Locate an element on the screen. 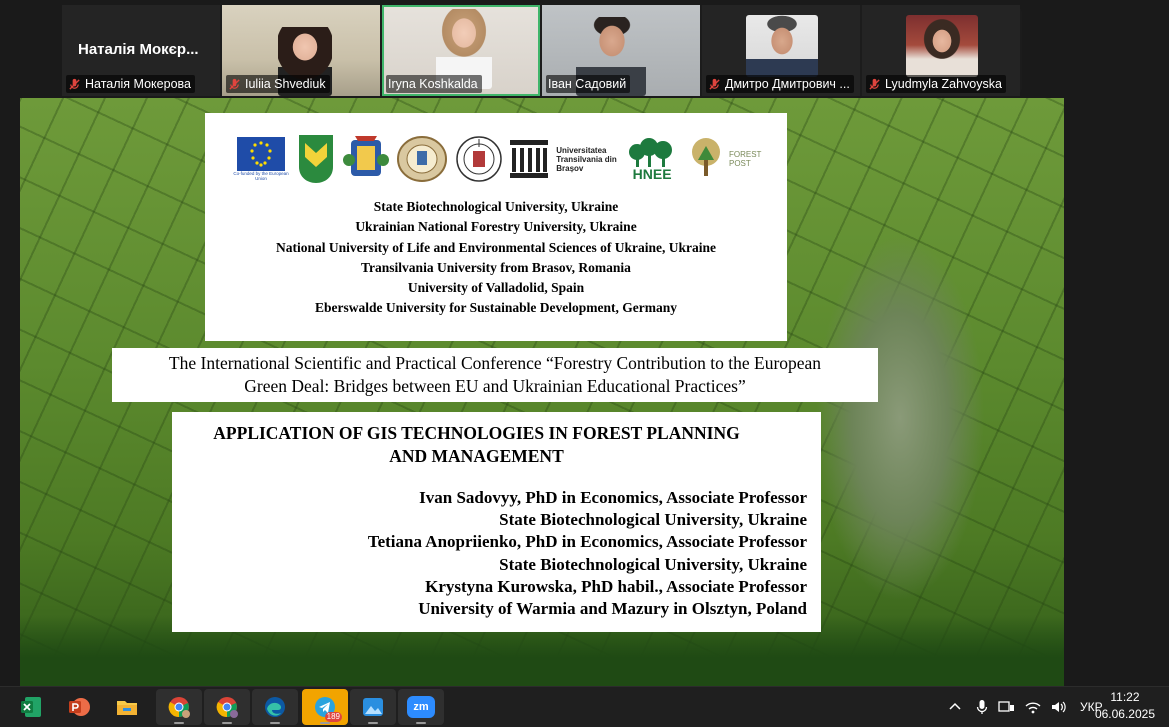  chrome-profile-2-button is located at coordinates (227, 707).